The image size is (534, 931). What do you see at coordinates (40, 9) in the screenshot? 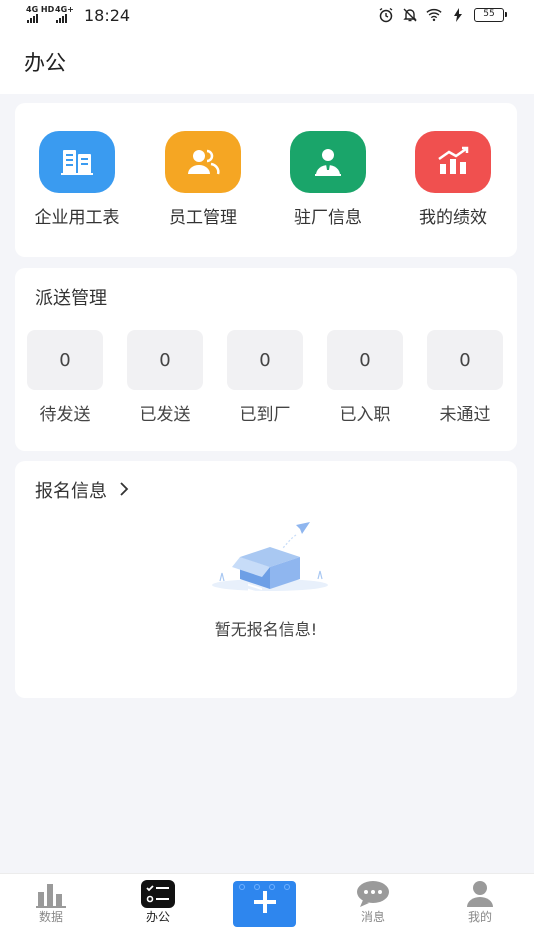
I see `signal-label-1: 4G HD` at bounding box center [40, 9].